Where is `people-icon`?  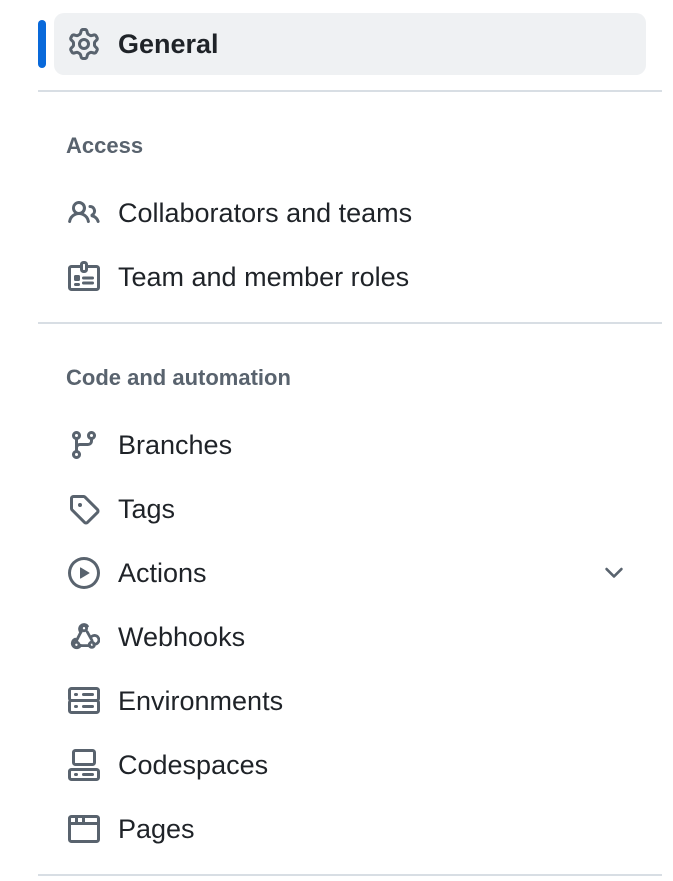 people-icon is located at coordinates (84, 213).